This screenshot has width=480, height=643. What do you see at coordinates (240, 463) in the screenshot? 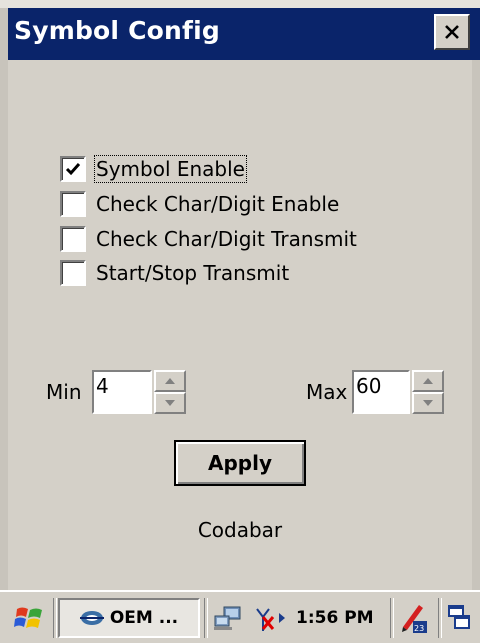
I see `apply-button: Apply` at bounding box center [240, 463].